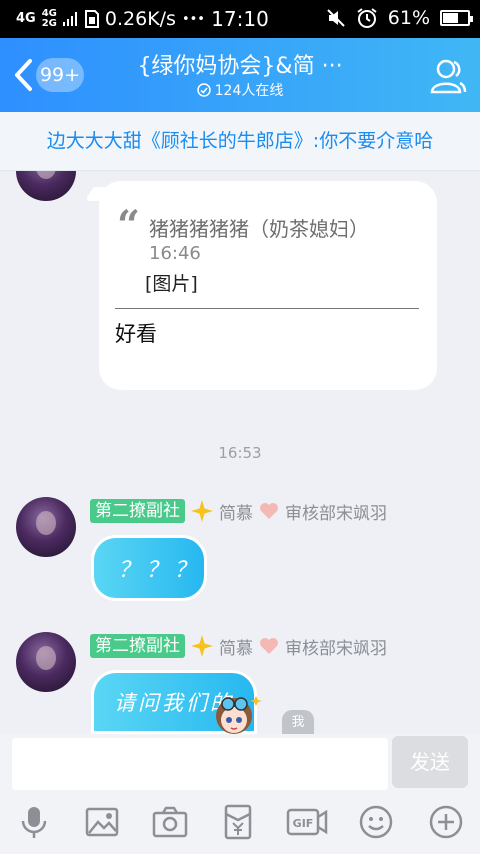  I want to click on online-count: 124人在线, so click(240, 90).